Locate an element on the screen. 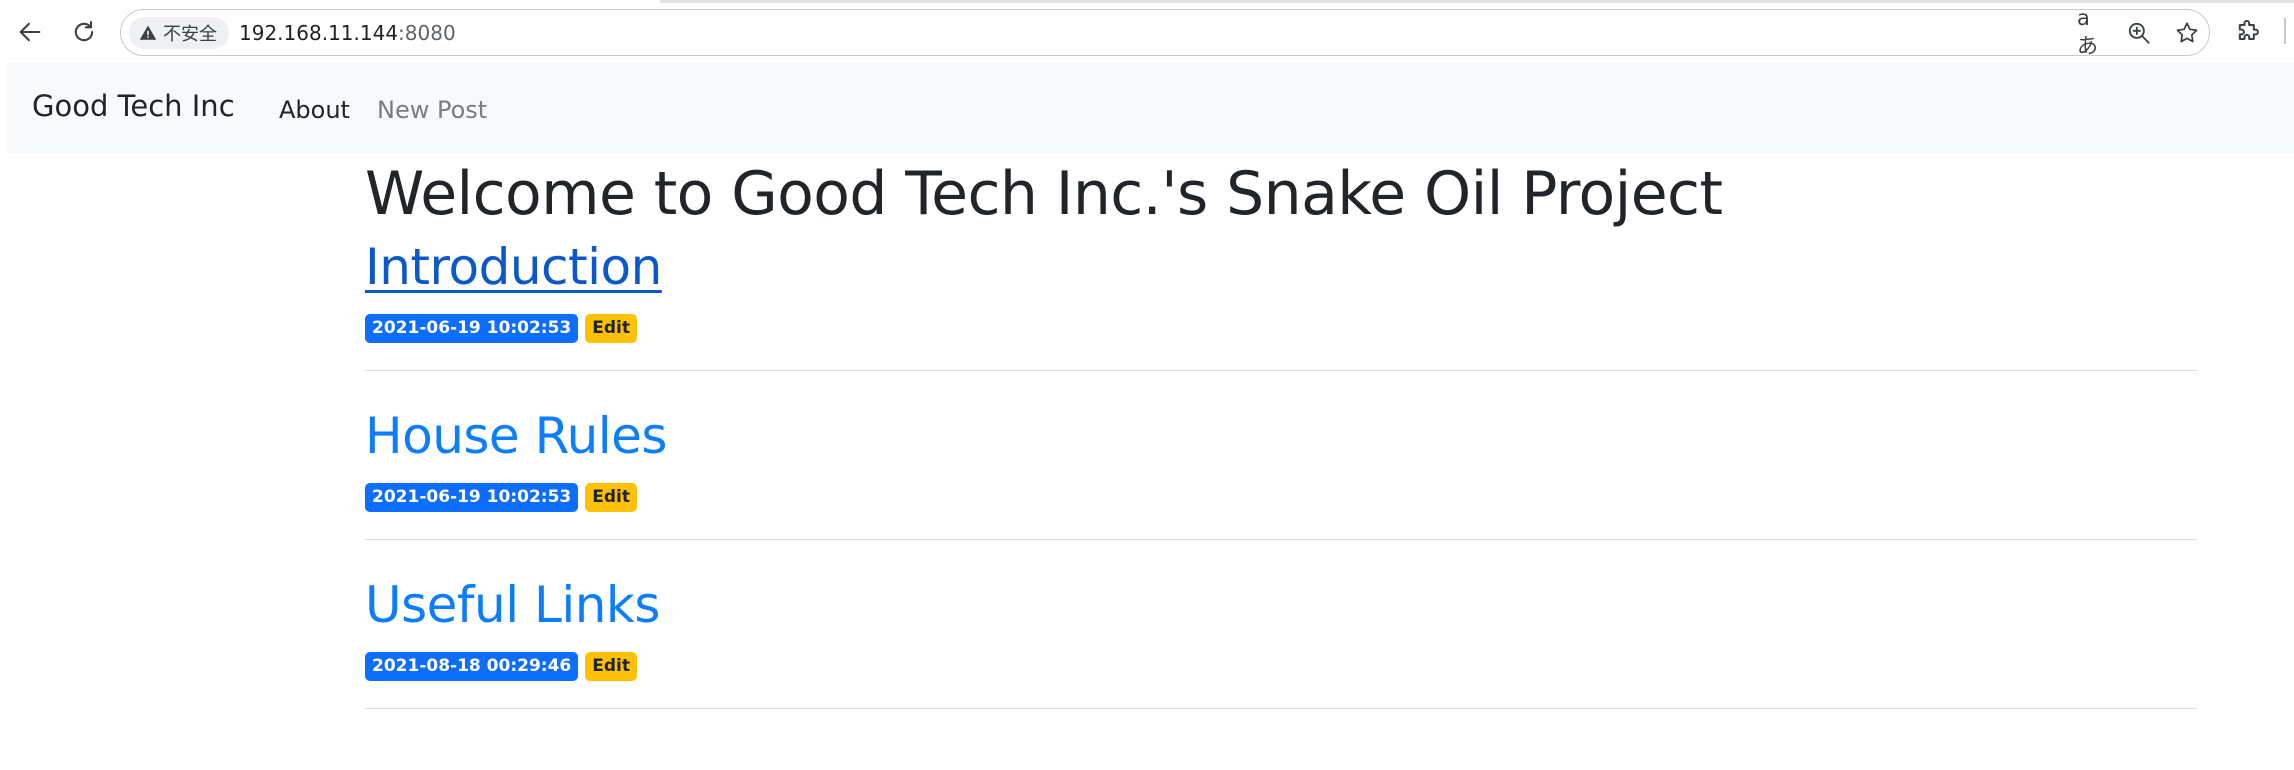 Image resolution: width=2294 pixels, height=770 pixels. post-title-link: Useful Links is located at coordinates (512, 605).